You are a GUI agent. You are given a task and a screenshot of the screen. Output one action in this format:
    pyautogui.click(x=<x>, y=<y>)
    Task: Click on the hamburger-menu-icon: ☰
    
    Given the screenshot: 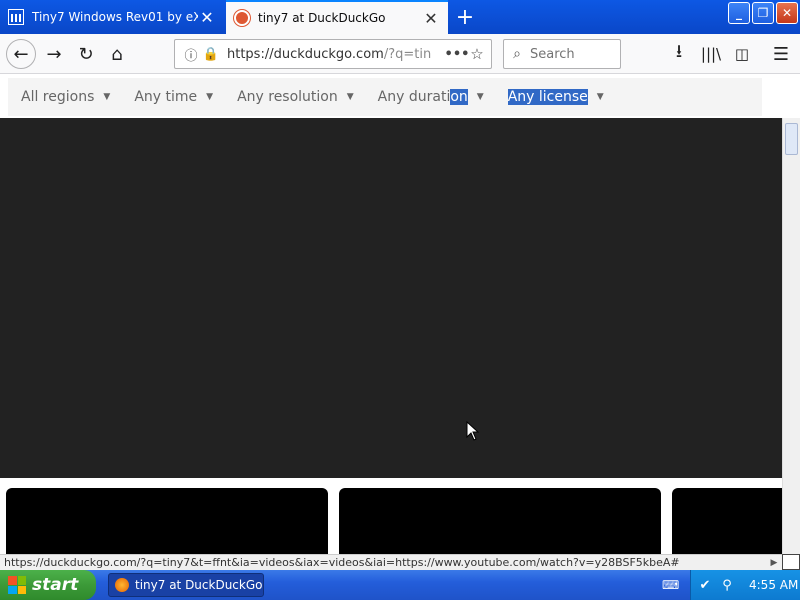 What is the action you would take?
    pyautogui.click(x=781, y=54)
    